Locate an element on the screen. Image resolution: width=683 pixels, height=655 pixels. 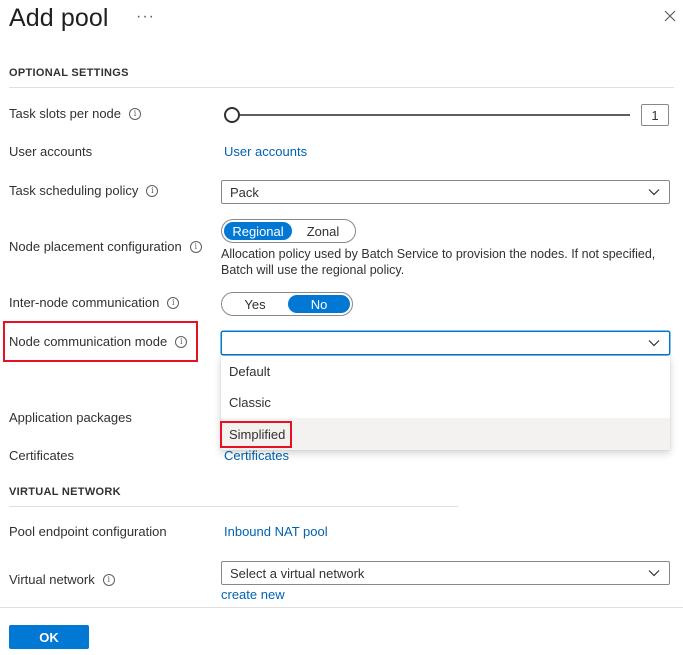
close-icon is located at coordinates (670, 16).